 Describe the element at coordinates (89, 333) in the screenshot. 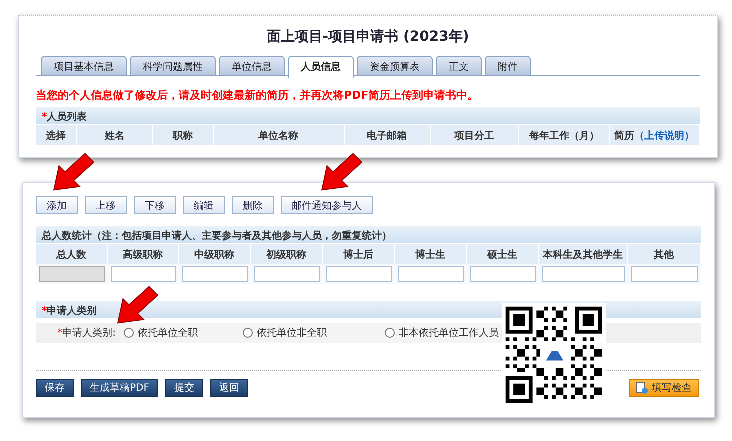

I see `field-label: 申请人类别:` at that location.